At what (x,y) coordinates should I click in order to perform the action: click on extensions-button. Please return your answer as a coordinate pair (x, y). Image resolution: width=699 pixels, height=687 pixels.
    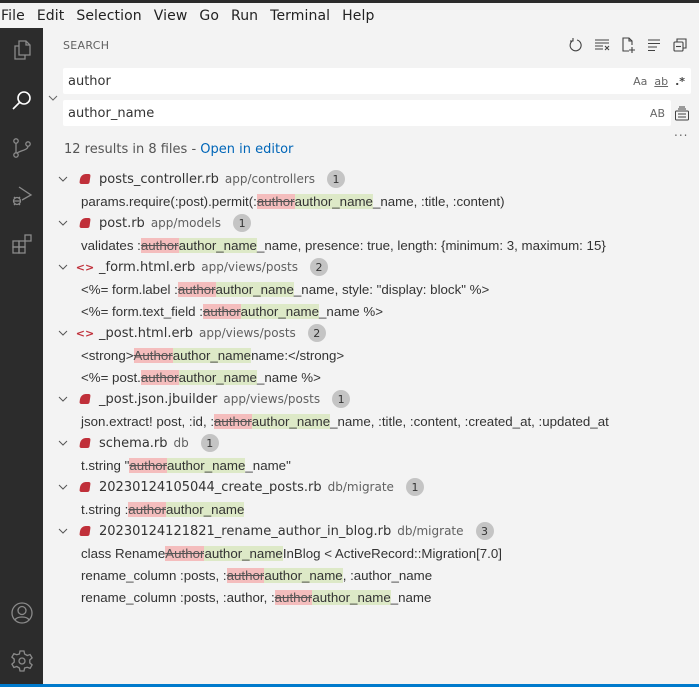
    Looking at the image, I should click on (21, 244).